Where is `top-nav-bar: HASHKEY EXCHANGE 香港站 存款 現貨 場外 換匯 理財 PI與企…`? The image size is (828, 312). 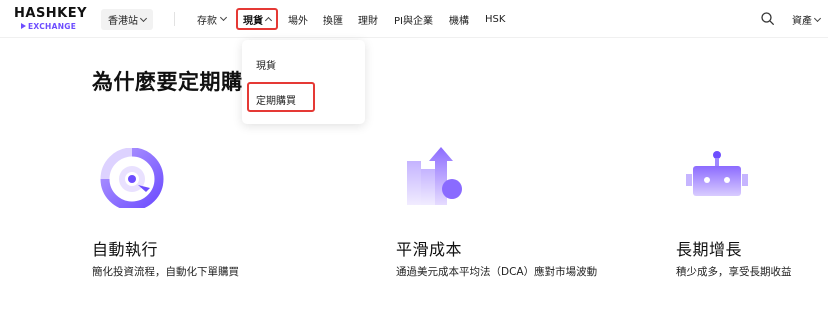
top-nav-bar: HASHKEY EXCHANGE 香港站 存款 現貨 場外 換匯 理財 PI與企… is located at coordinates (414, 19).